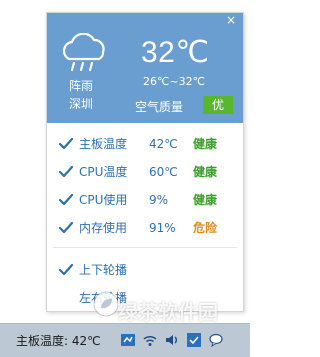  I want to click on stat-label: 主板温度, so click(103, 144).